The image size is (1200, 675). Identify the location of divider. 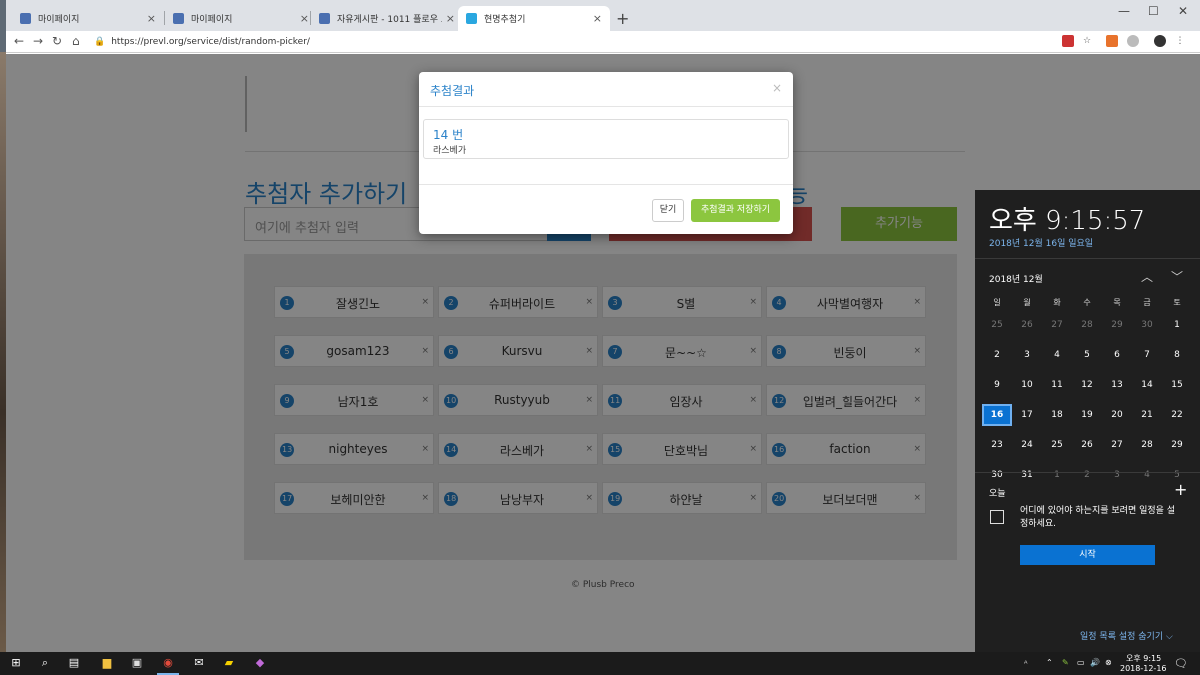
(1087, 258).